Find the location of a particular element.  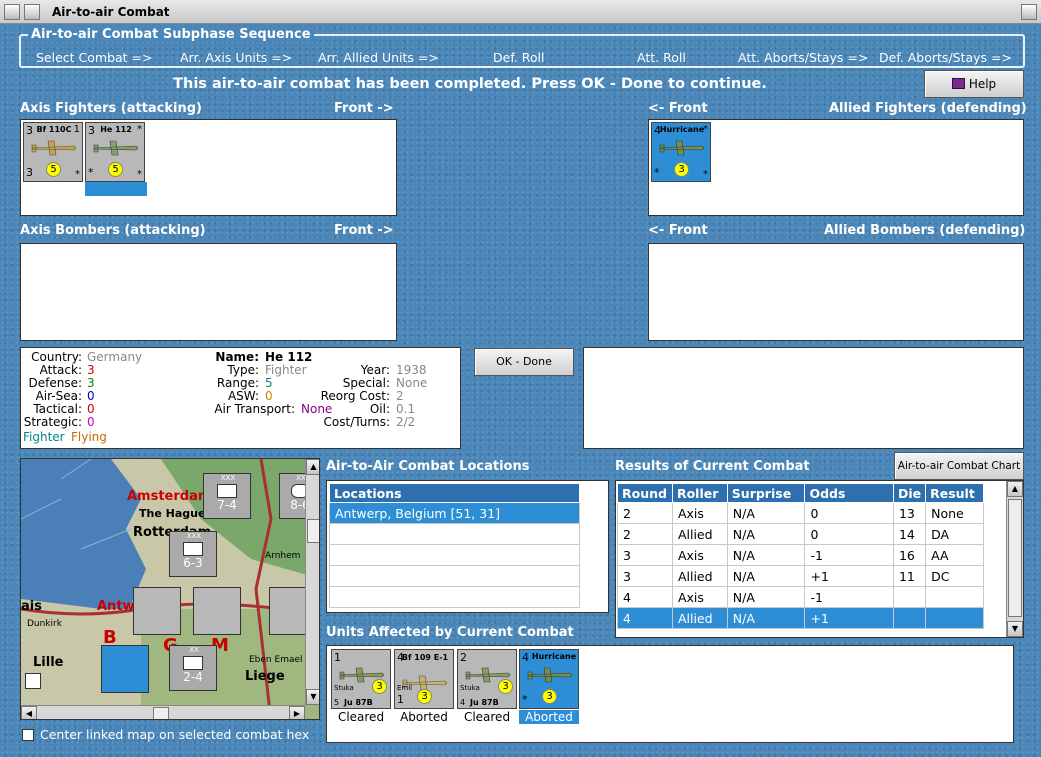

map-label-the-hague: The Hague is located at coordinates (172, 513).